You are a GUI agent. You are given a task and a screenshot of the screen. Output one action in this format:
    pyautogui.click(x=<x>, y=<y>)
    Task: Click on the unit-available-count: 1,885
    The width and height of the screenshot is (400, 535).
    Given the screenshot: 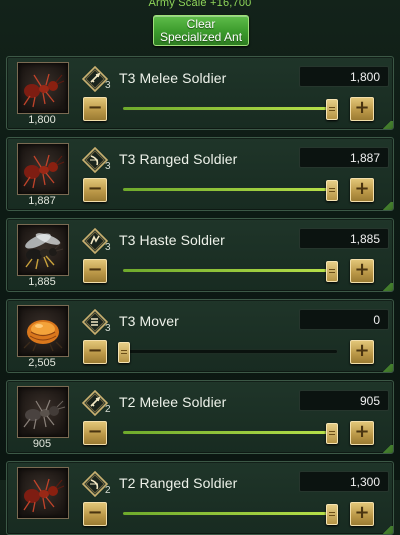 What is the action you would take?
    pyautogui.click(x=42, y=282)
    